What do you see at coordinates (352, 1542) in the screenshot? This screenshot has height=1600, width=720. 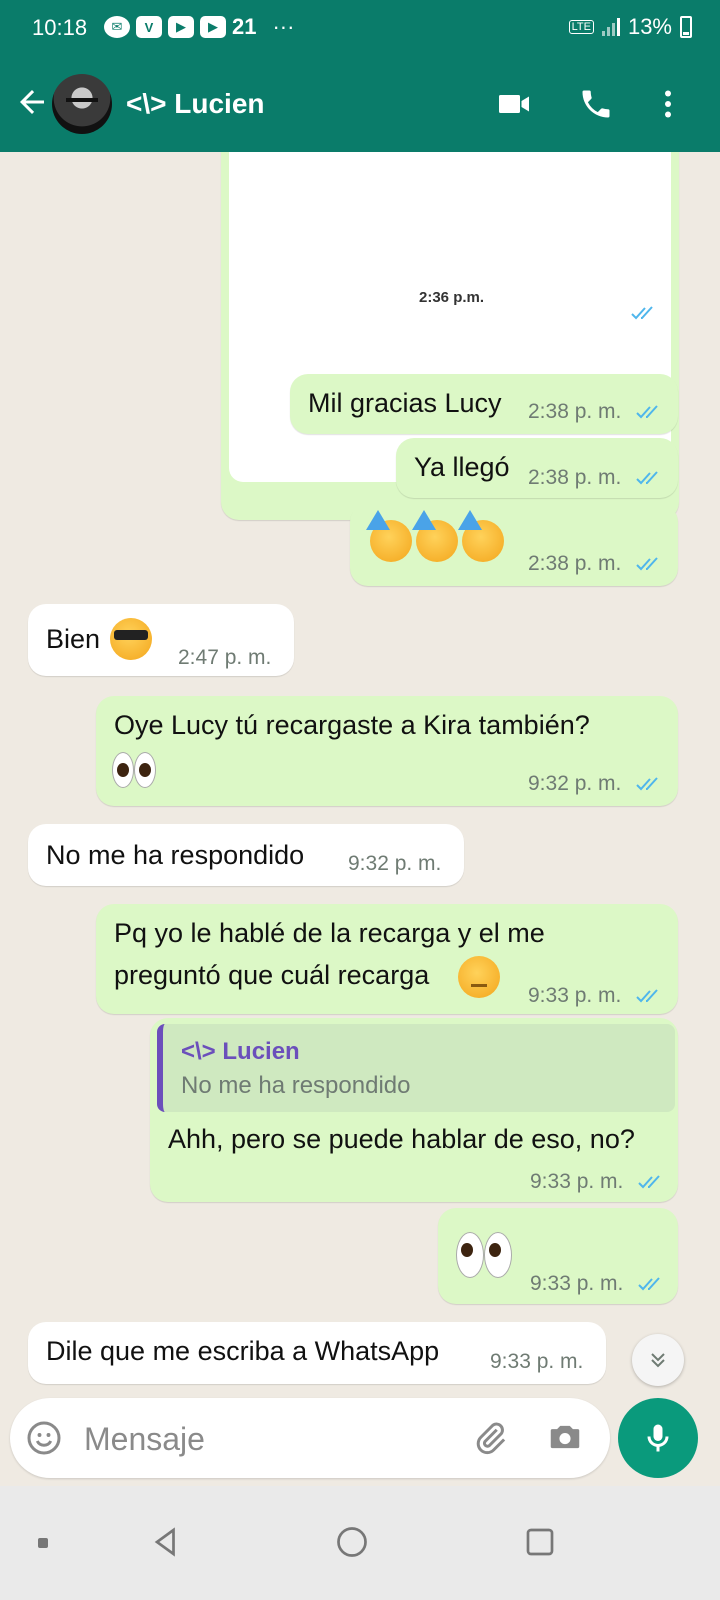 I see `home-nav-icon` at bounding box center [352, 1542].